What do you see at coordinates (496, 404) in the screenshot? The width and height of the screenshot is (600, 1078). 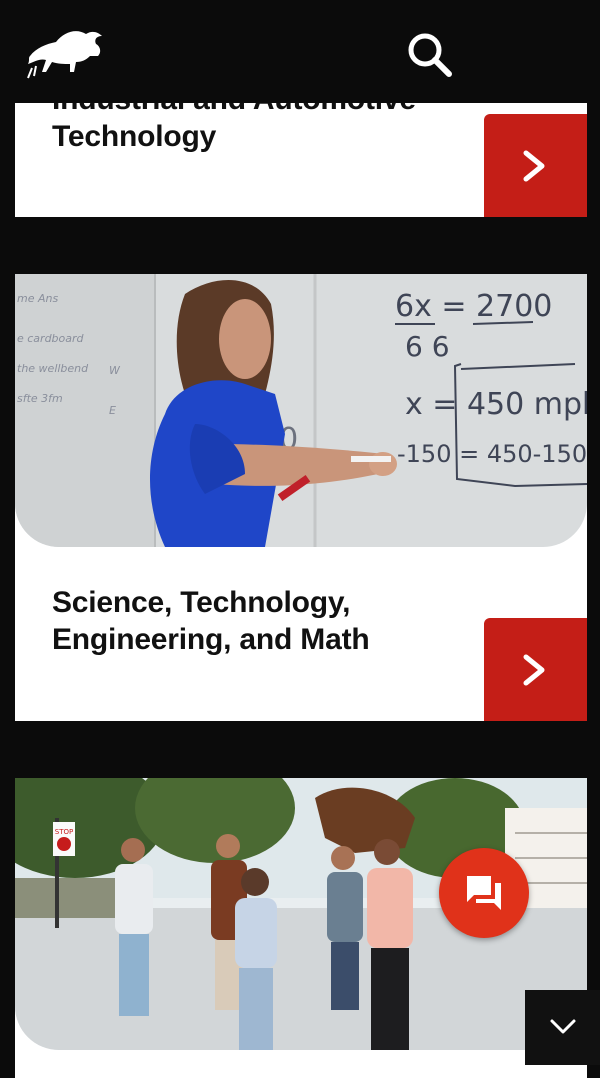 I see `board-equation: x = 450 mph` at bounding box center [496, 404].